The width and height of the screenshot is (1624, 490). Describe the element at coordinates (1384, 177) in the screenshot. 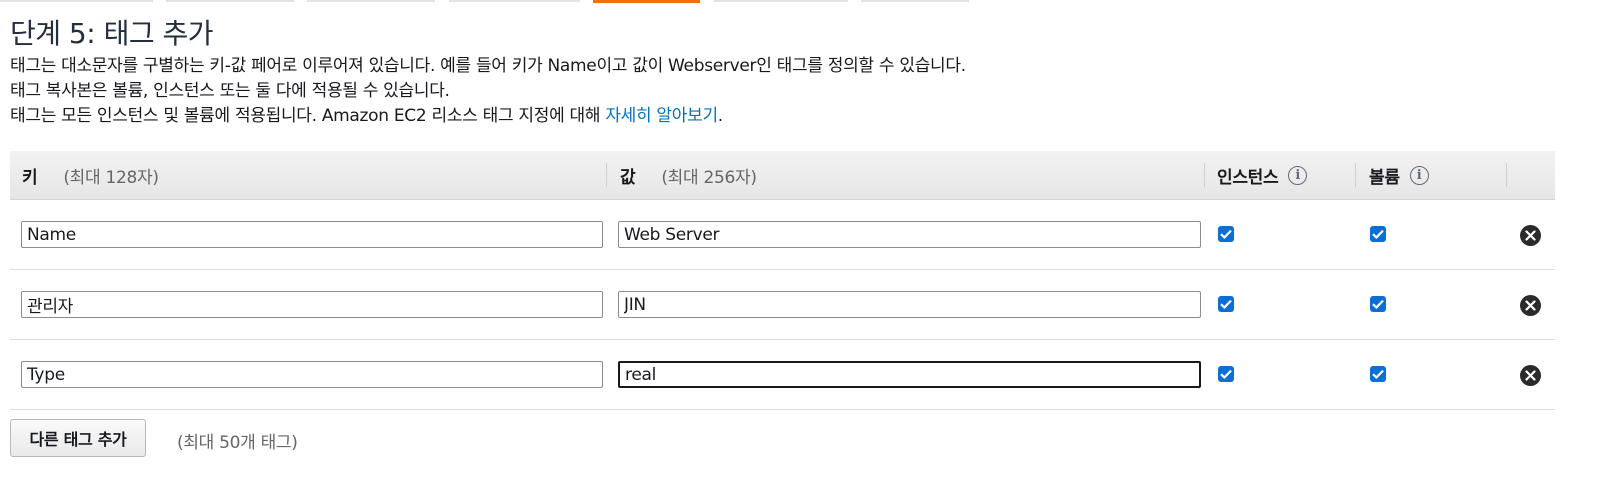

I see `header-volumes-label: 볼륨` at that location.